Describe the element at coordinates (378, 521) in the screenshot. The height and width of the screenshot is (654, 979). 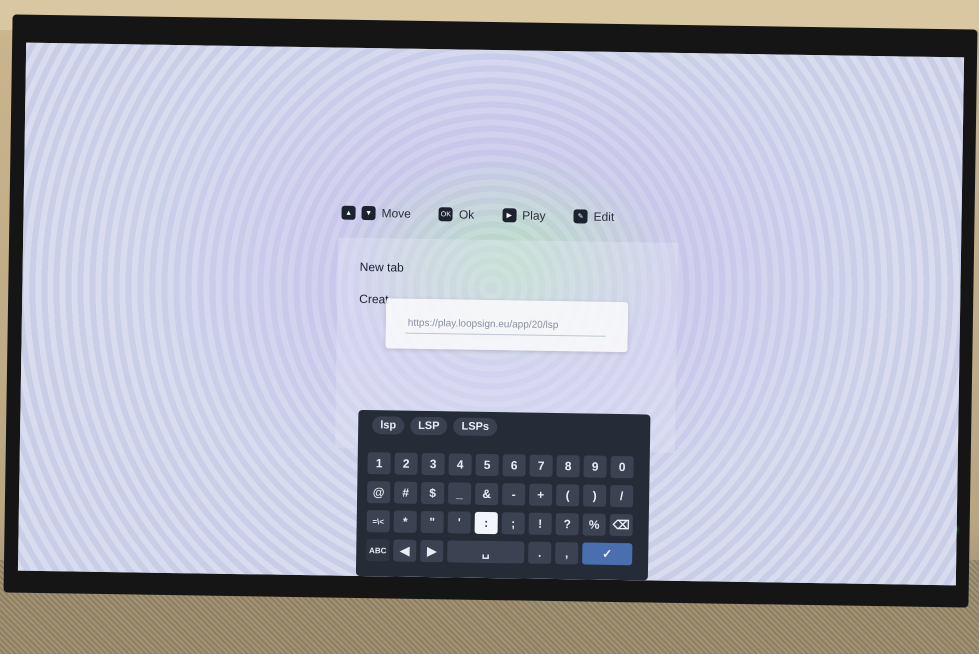
I see `symbols-toggle-key: =\<` at that location.